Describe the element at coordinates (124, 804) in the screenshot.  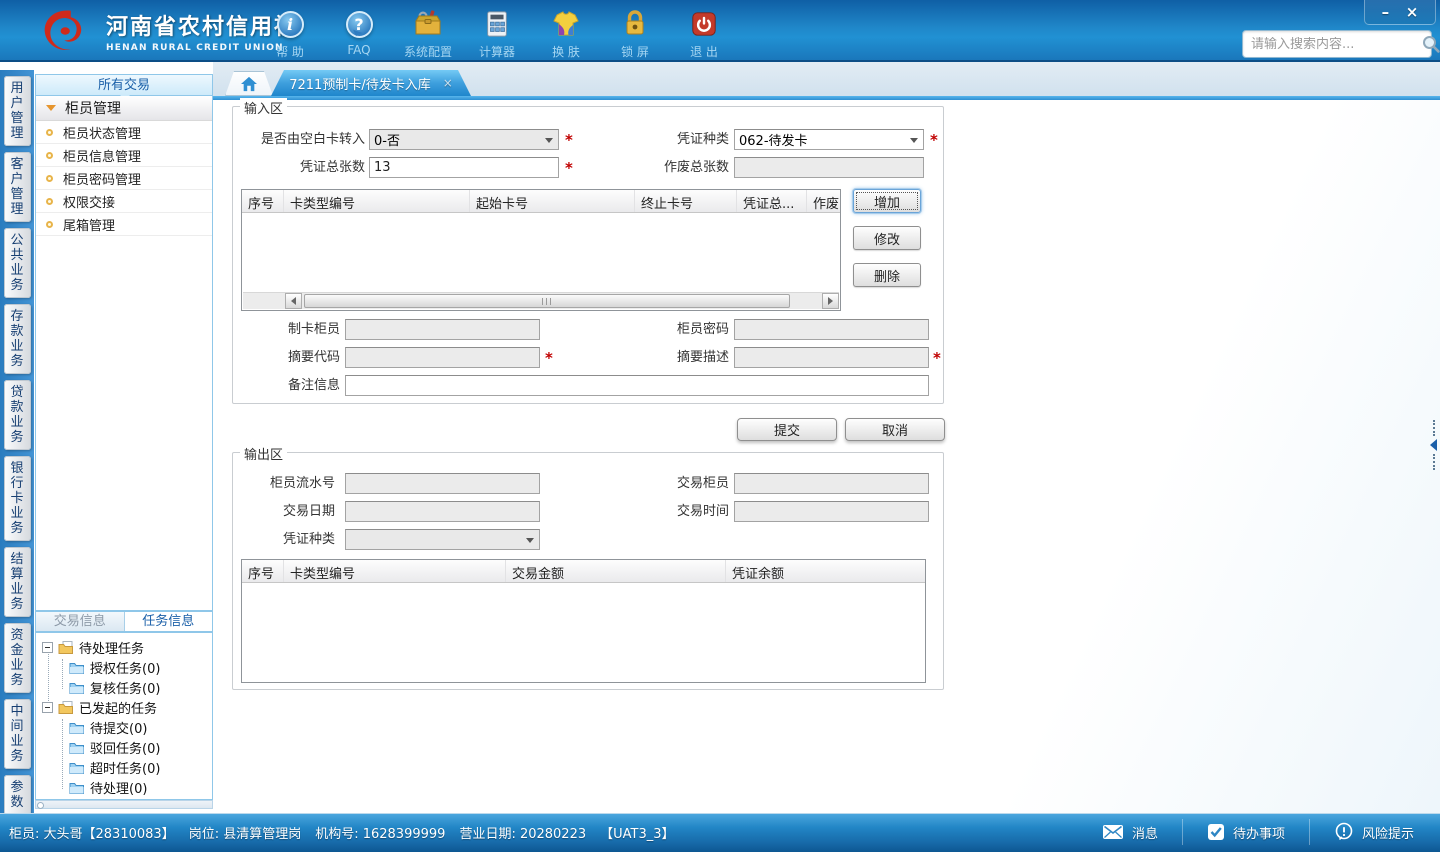
I see `panel-scrollbar` at that location.